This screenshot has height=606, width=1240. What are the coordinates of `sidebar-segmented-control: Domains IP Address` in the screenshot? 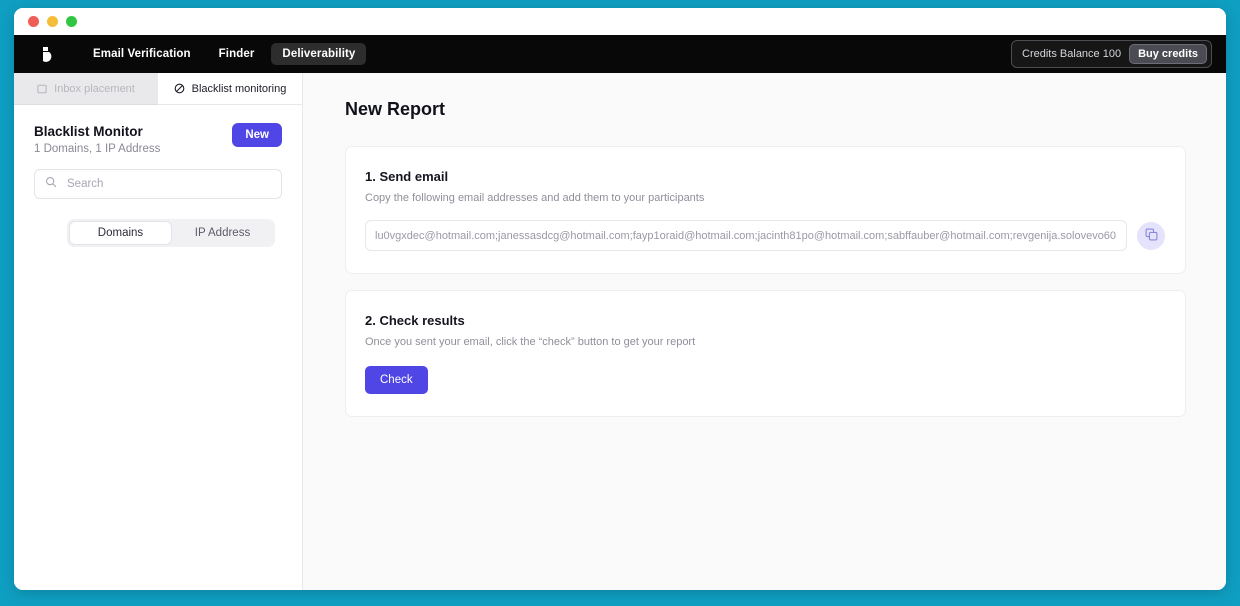 It's located at (171, 232).